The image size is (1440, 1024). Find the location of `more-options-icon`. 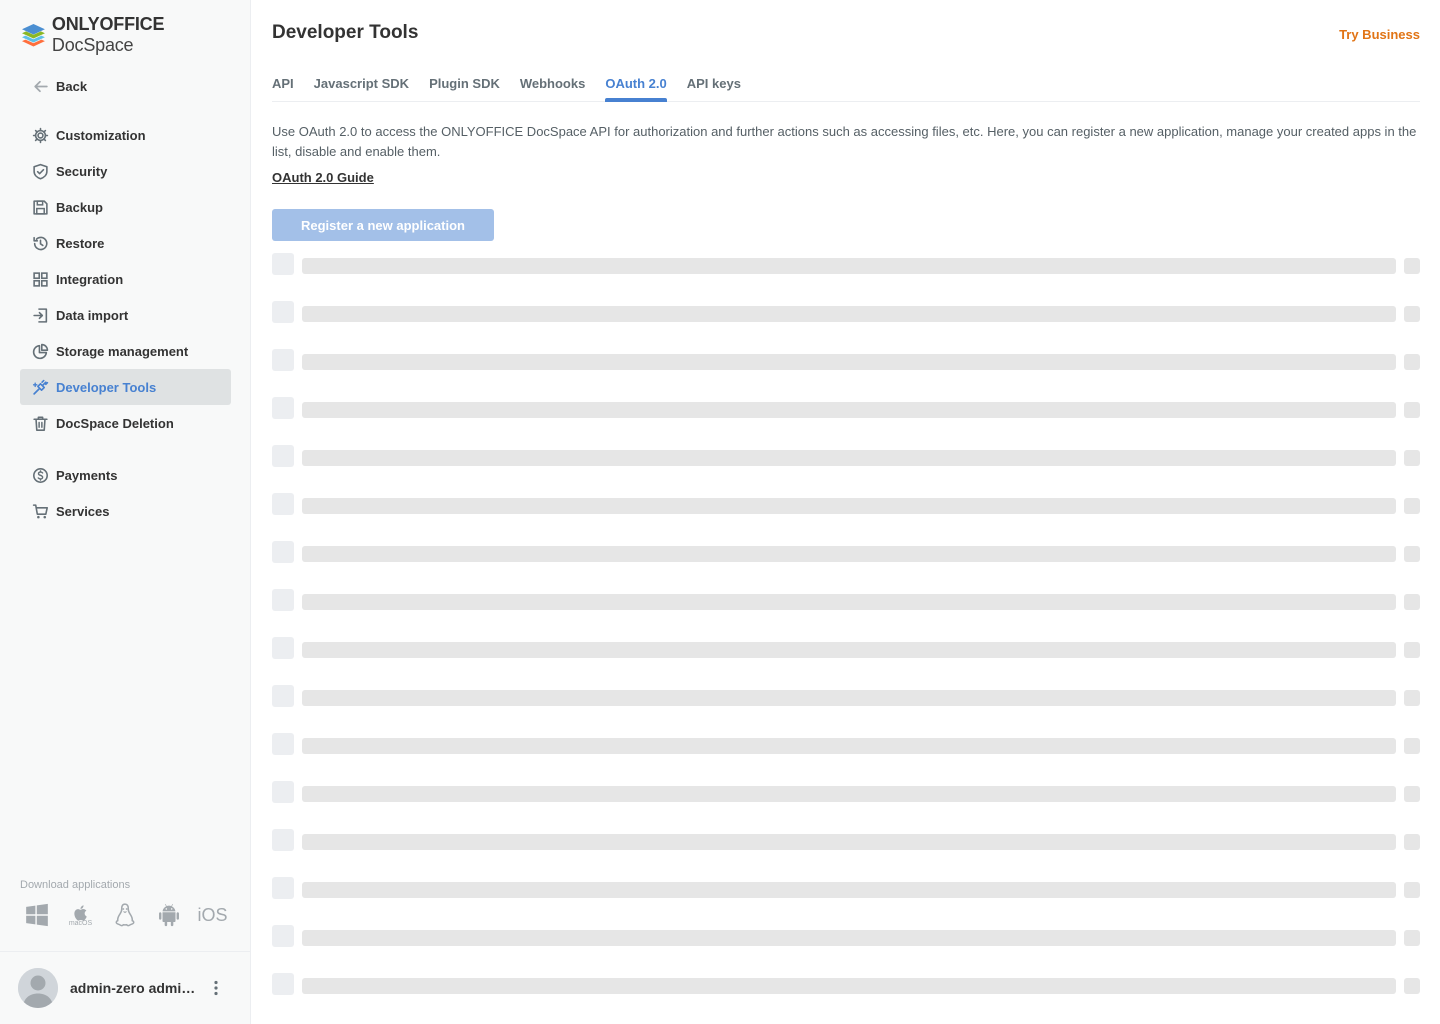

more-options-icon is located at coordinates (216, 988).